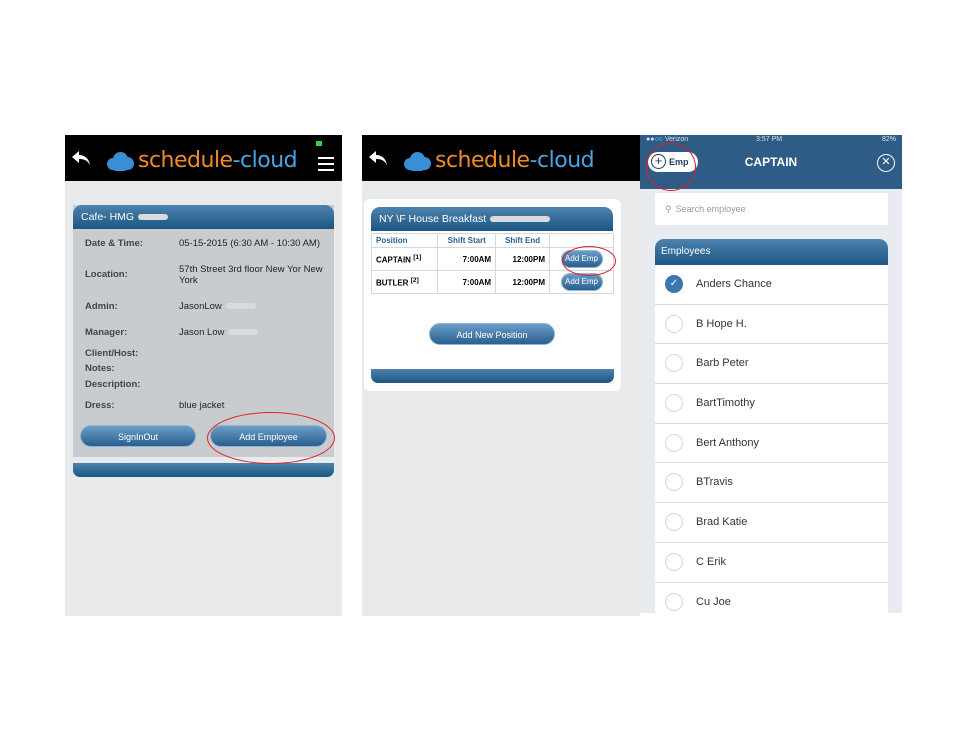 The image size is (960, 742). Describe the element at coordinates (251, 275) in the screenshot. I see `location-value: 57th Street 3rd floor New Yor New York` at that location.